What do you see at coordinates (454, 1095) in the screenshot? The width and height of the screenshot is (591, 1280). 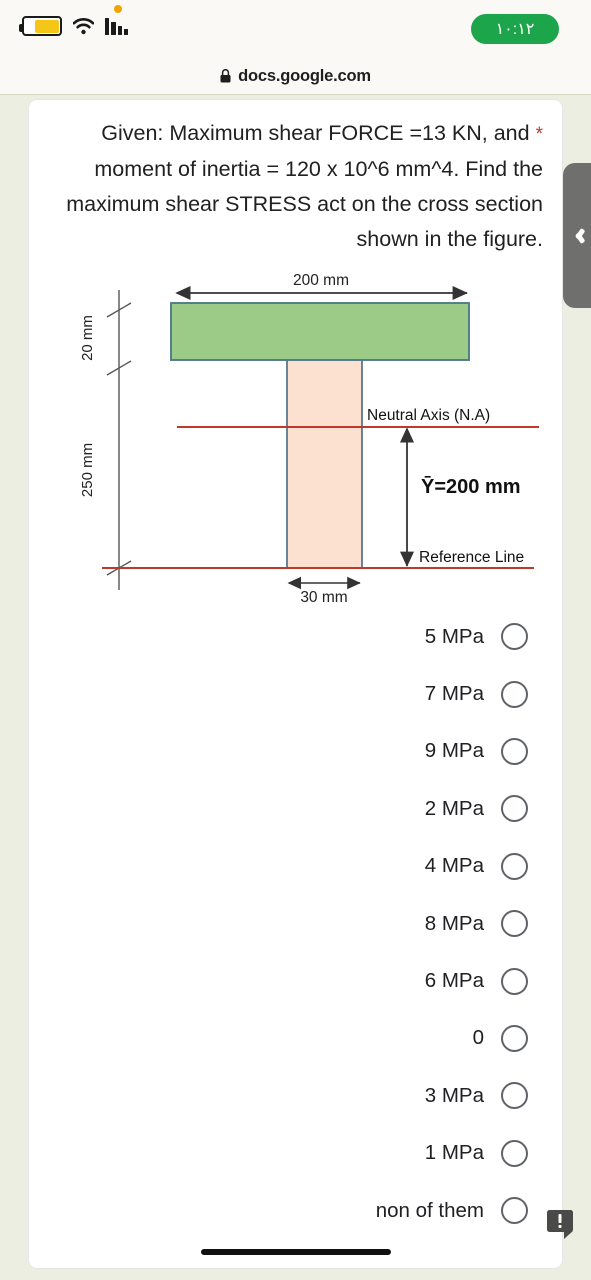 I see `option-label: 3 MPa` at bounding box center [454, 1095].